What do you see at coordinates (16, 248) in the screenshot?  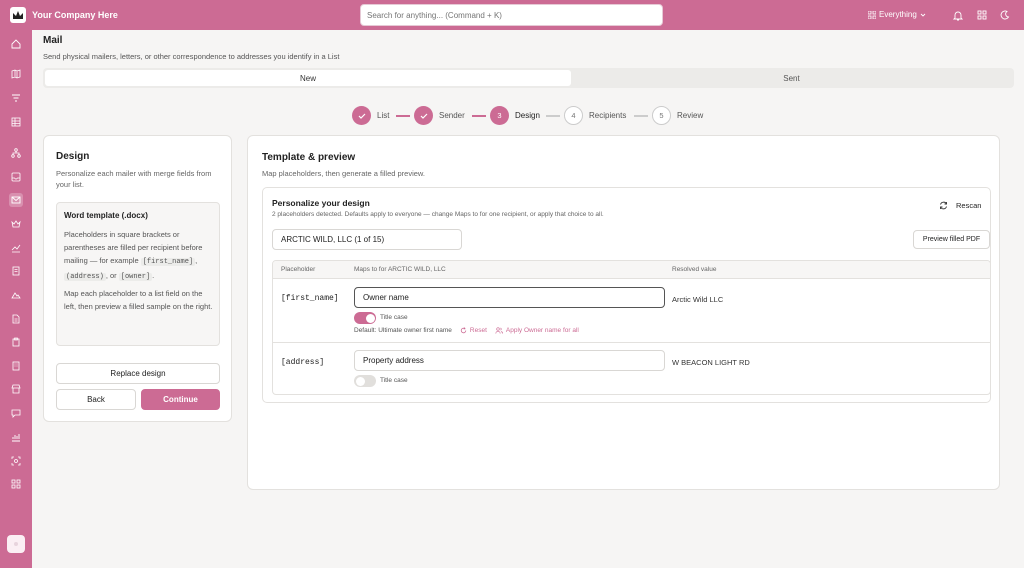 I see `chart-icon` at bounding box center [16, 248].